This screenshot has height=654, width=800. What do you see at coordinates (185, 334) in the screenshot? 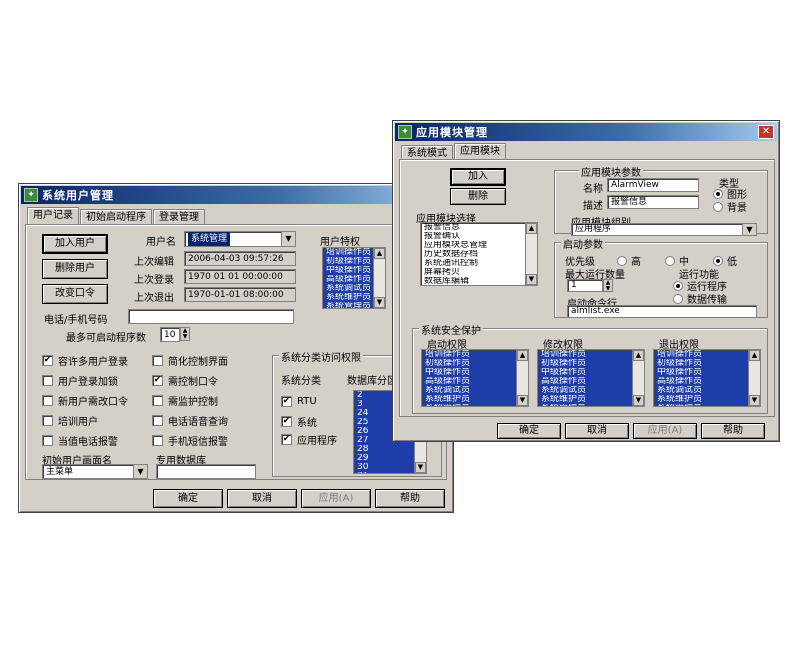
I see `max-programs-stepper: ▲ ▼` at bounding box center [185, 334].